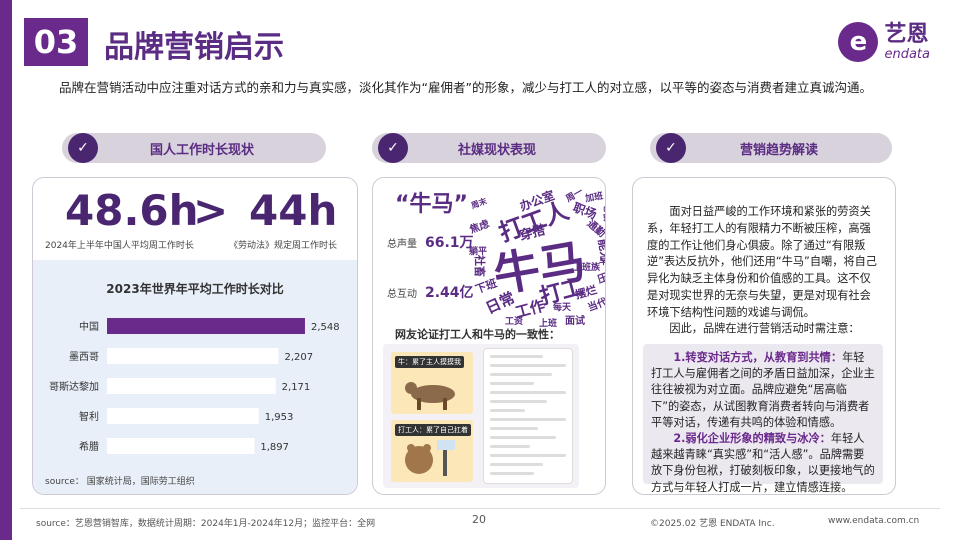 The width and height of the screenshot is (960, 540). Describe the element at coordinates (274, 447) in the screenshot. I see `bar-value-label: 1,897` at that location.